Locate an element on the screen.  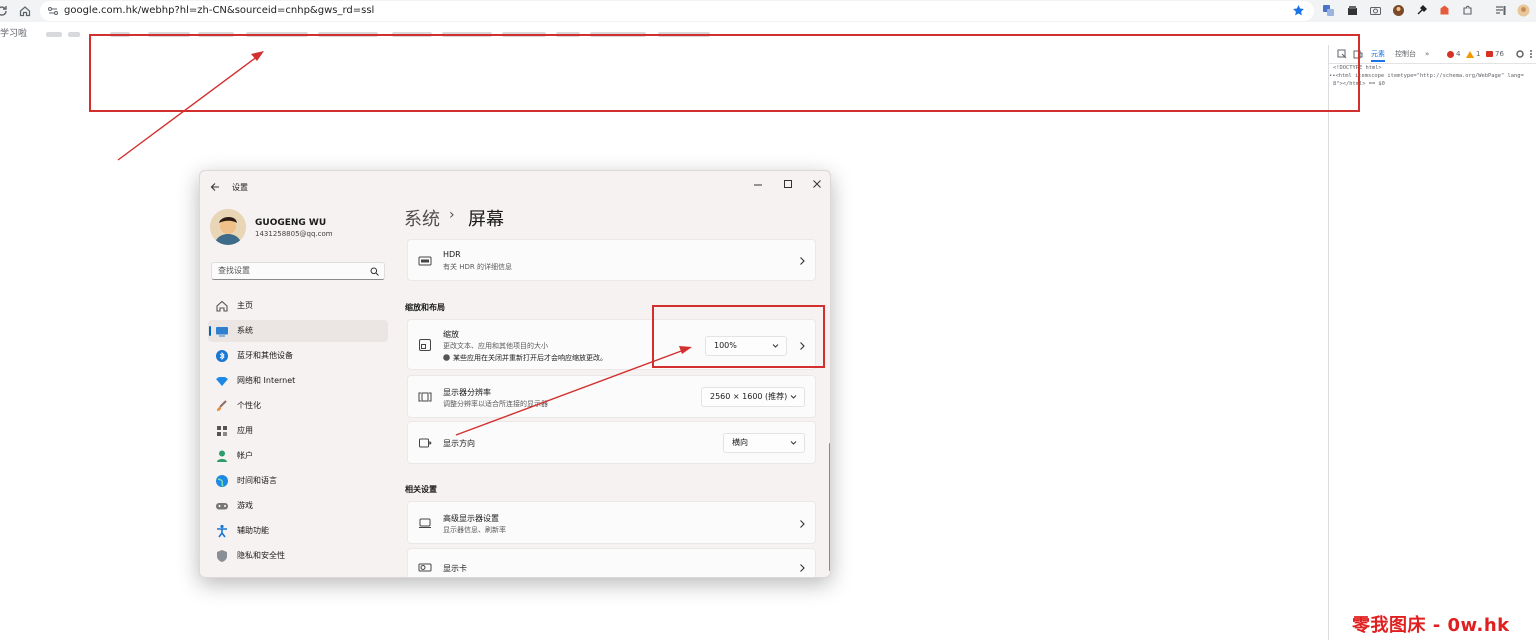
nav-item-apps: 应用 is located at coordinates (298, 431).